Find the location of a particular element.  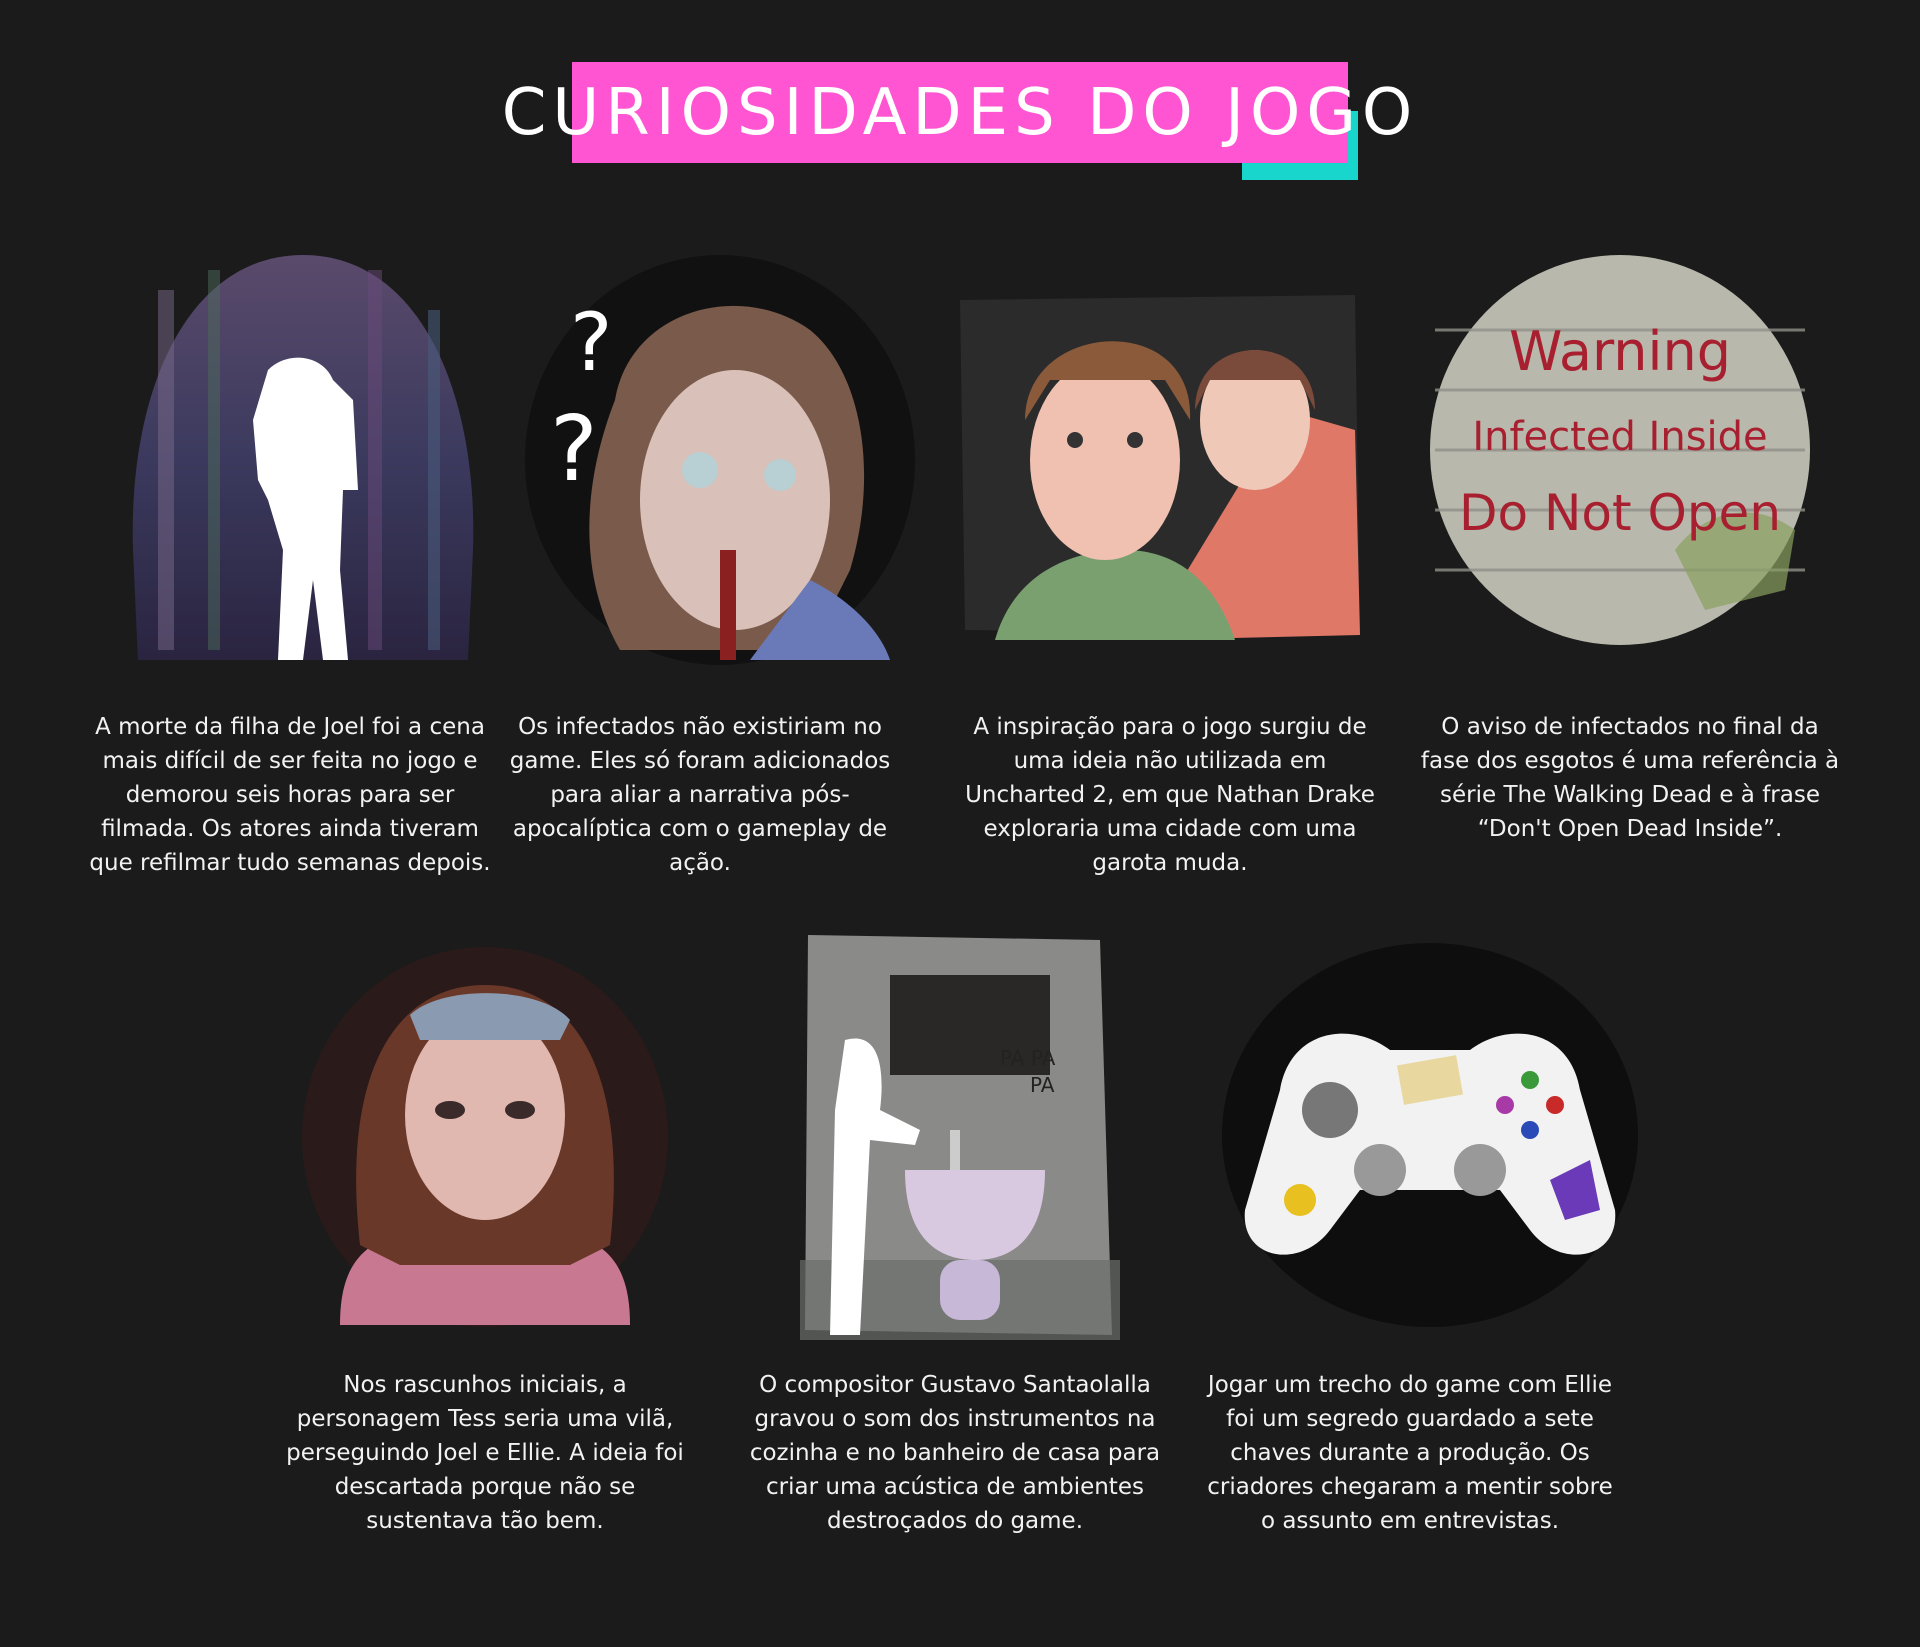

sound-text-2: PA is located at coordinates (1042, 1085).